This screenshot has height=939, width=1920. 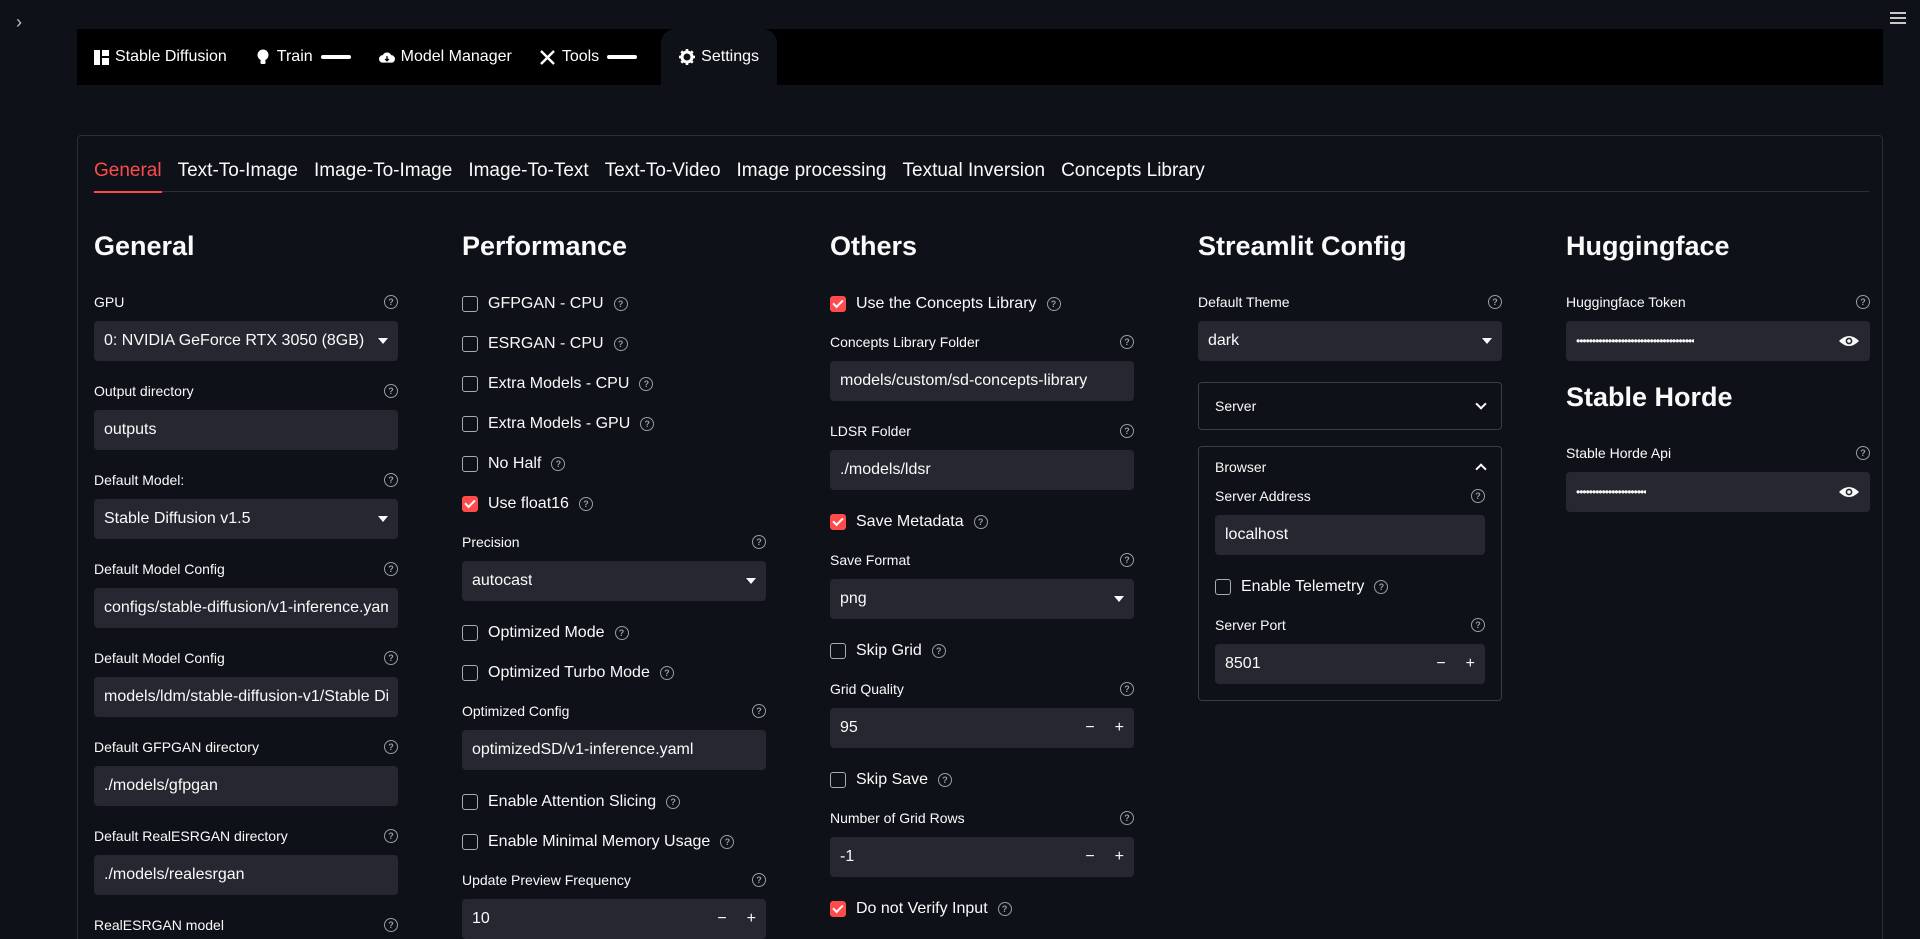 What do you see at coordinates (246, 430) in the screenshot?
I see `output-dir-input: outputs` at bounding box center [246, 430].